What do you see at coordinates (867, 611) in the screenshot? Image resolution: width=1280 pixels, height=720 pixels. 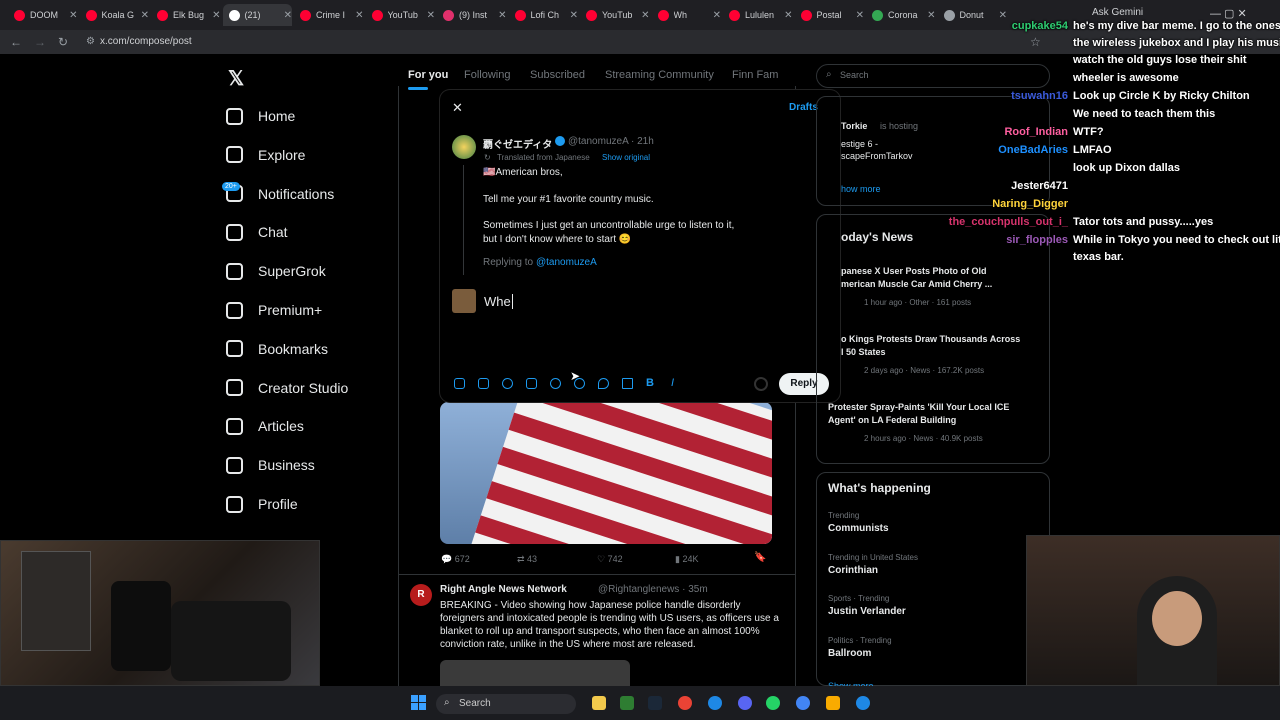 I see `trend-name: Justin Verlander` at bounding box center [867, 611].